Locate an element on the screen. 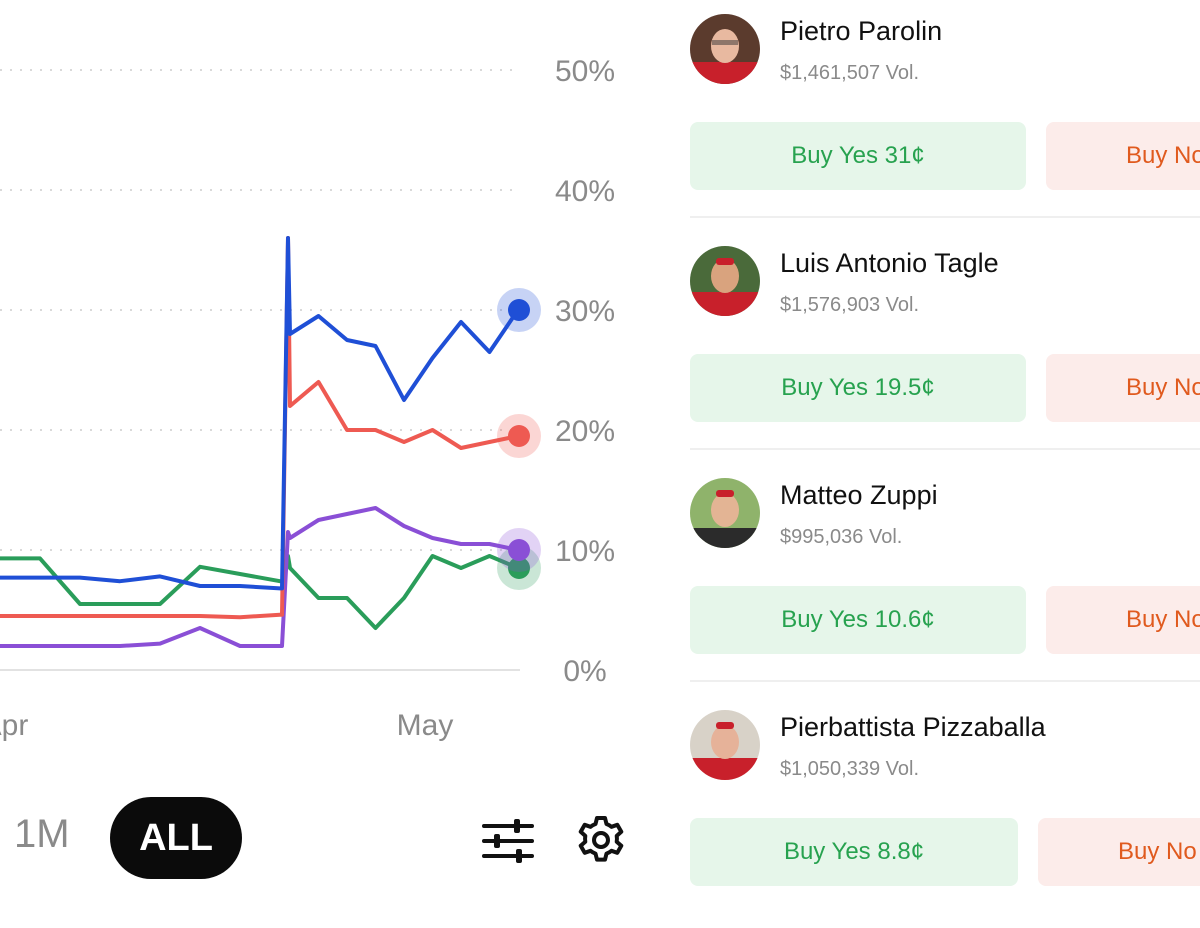  y-tick-label: 40% is located at coordinates (585, 191).